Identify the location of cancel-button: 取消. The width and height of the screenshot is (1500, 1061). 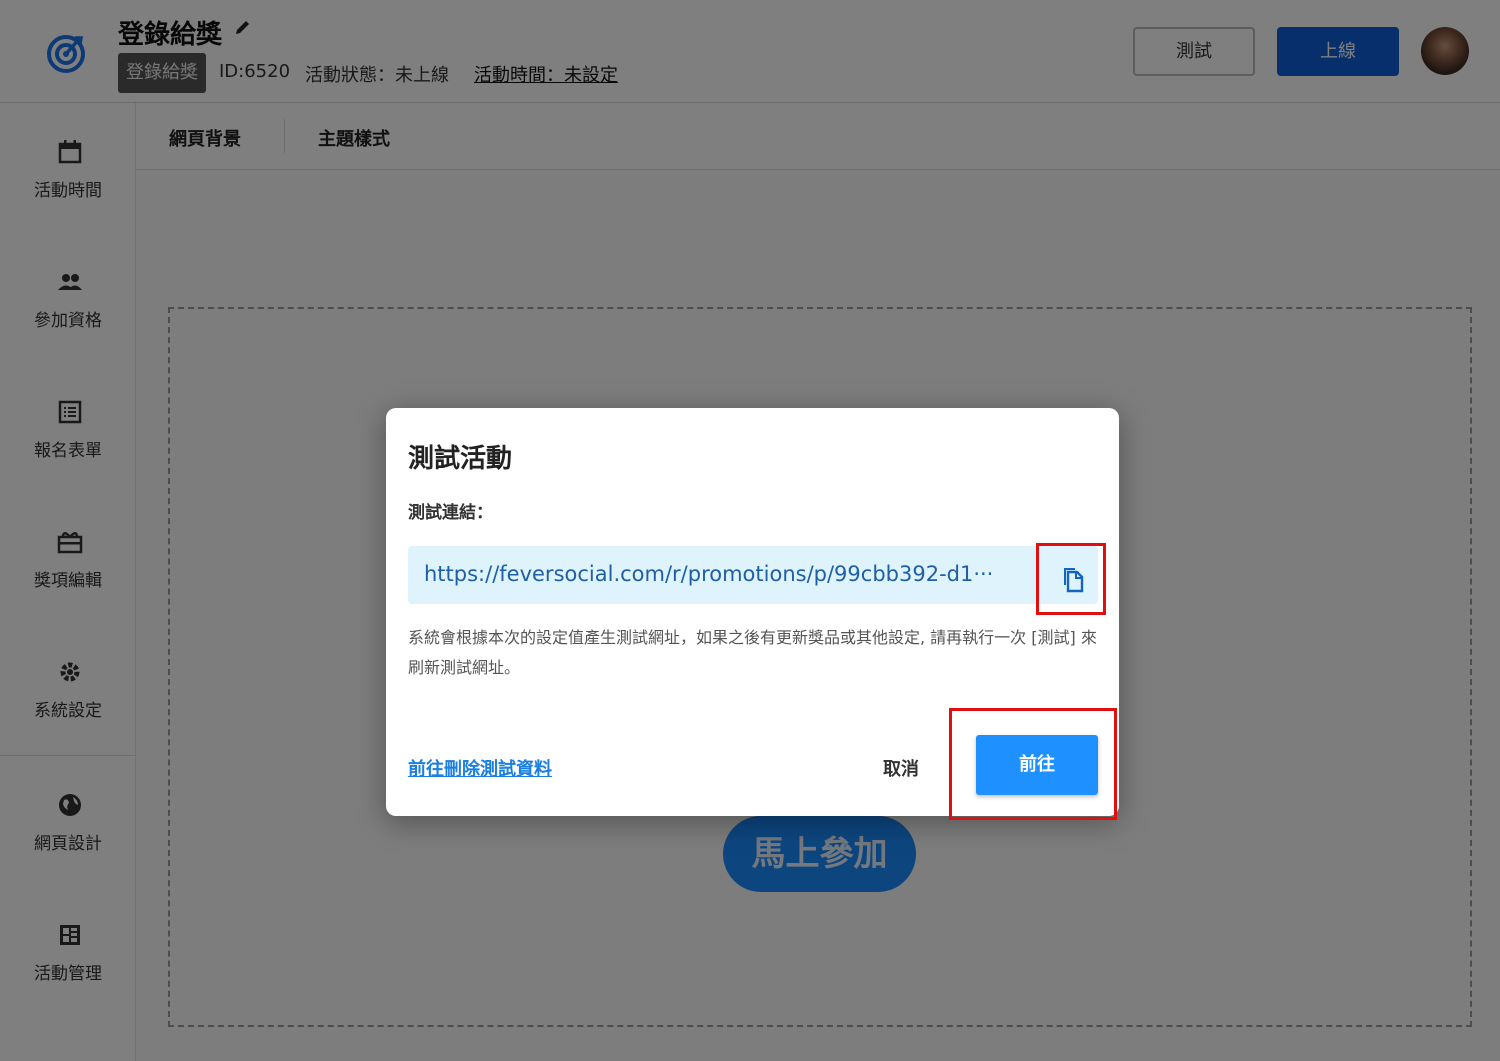
(901, 768).